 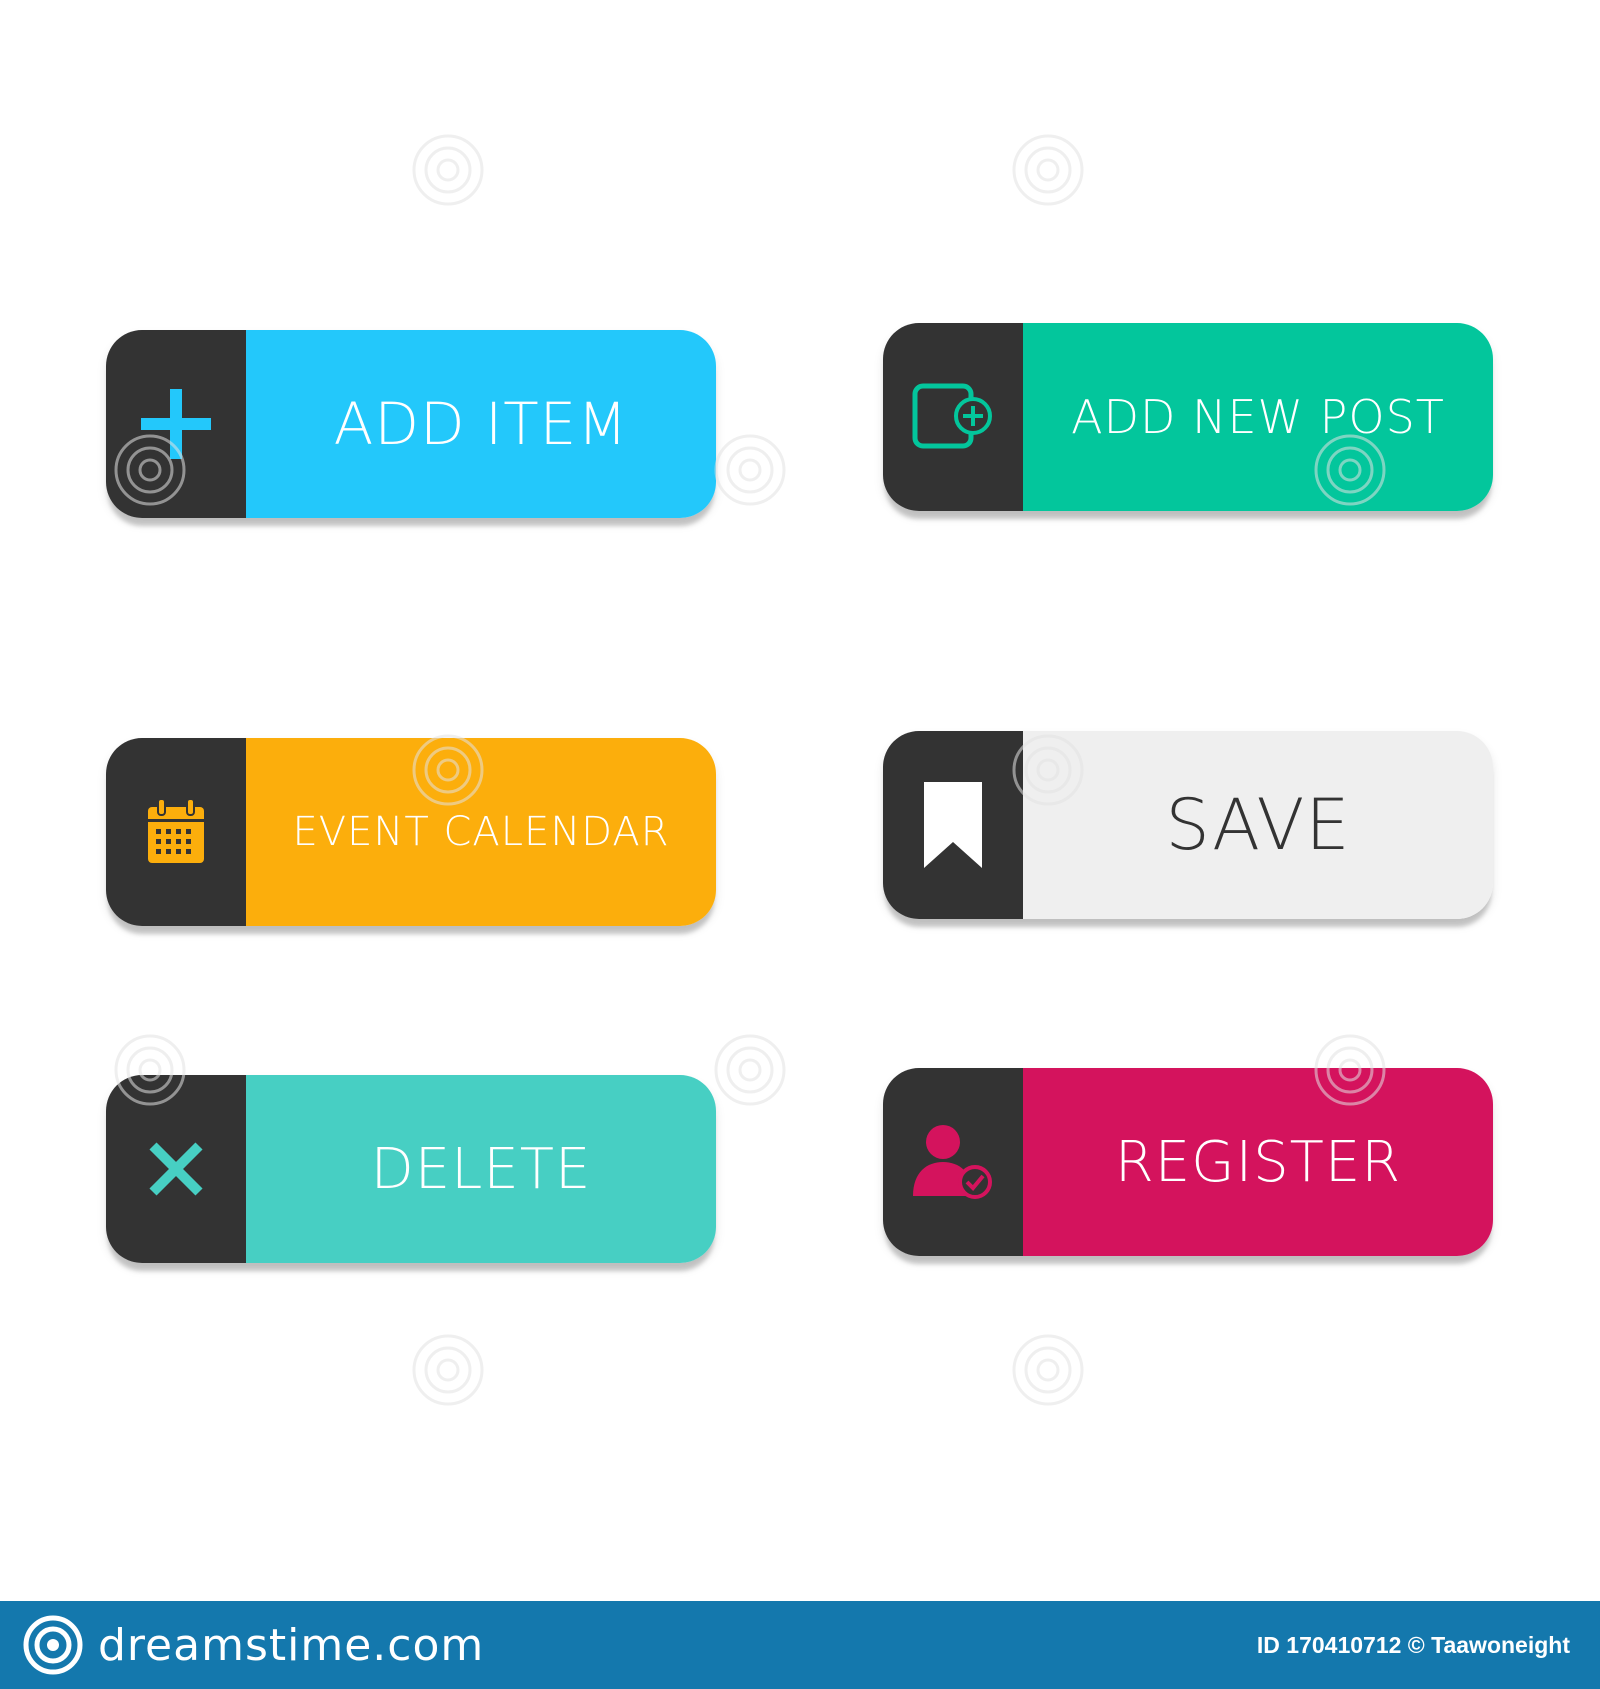 I want to click on delete-icon-panel, so click(x=176, y=1169).